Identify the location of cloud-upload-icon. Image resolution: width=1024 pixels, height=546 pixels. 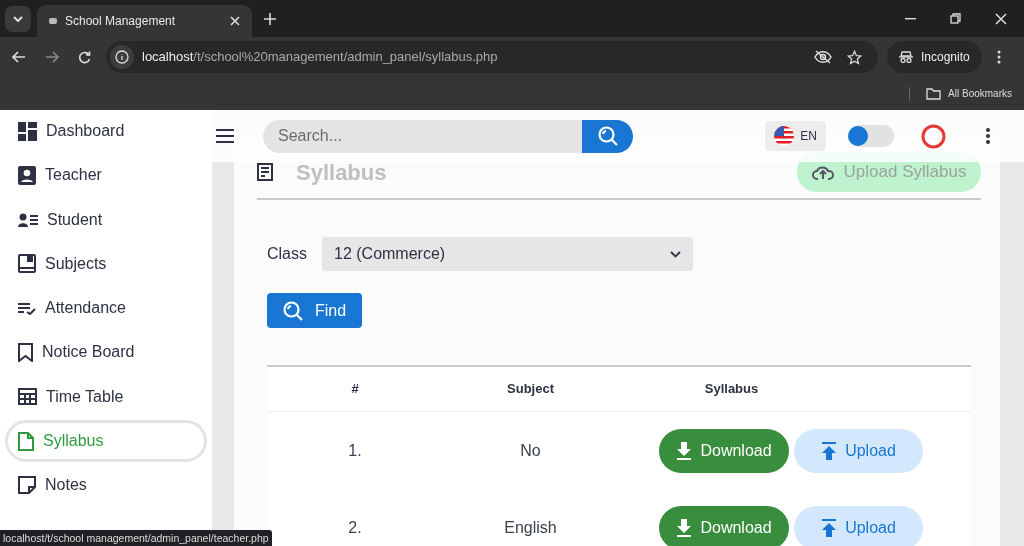
(822, 172).